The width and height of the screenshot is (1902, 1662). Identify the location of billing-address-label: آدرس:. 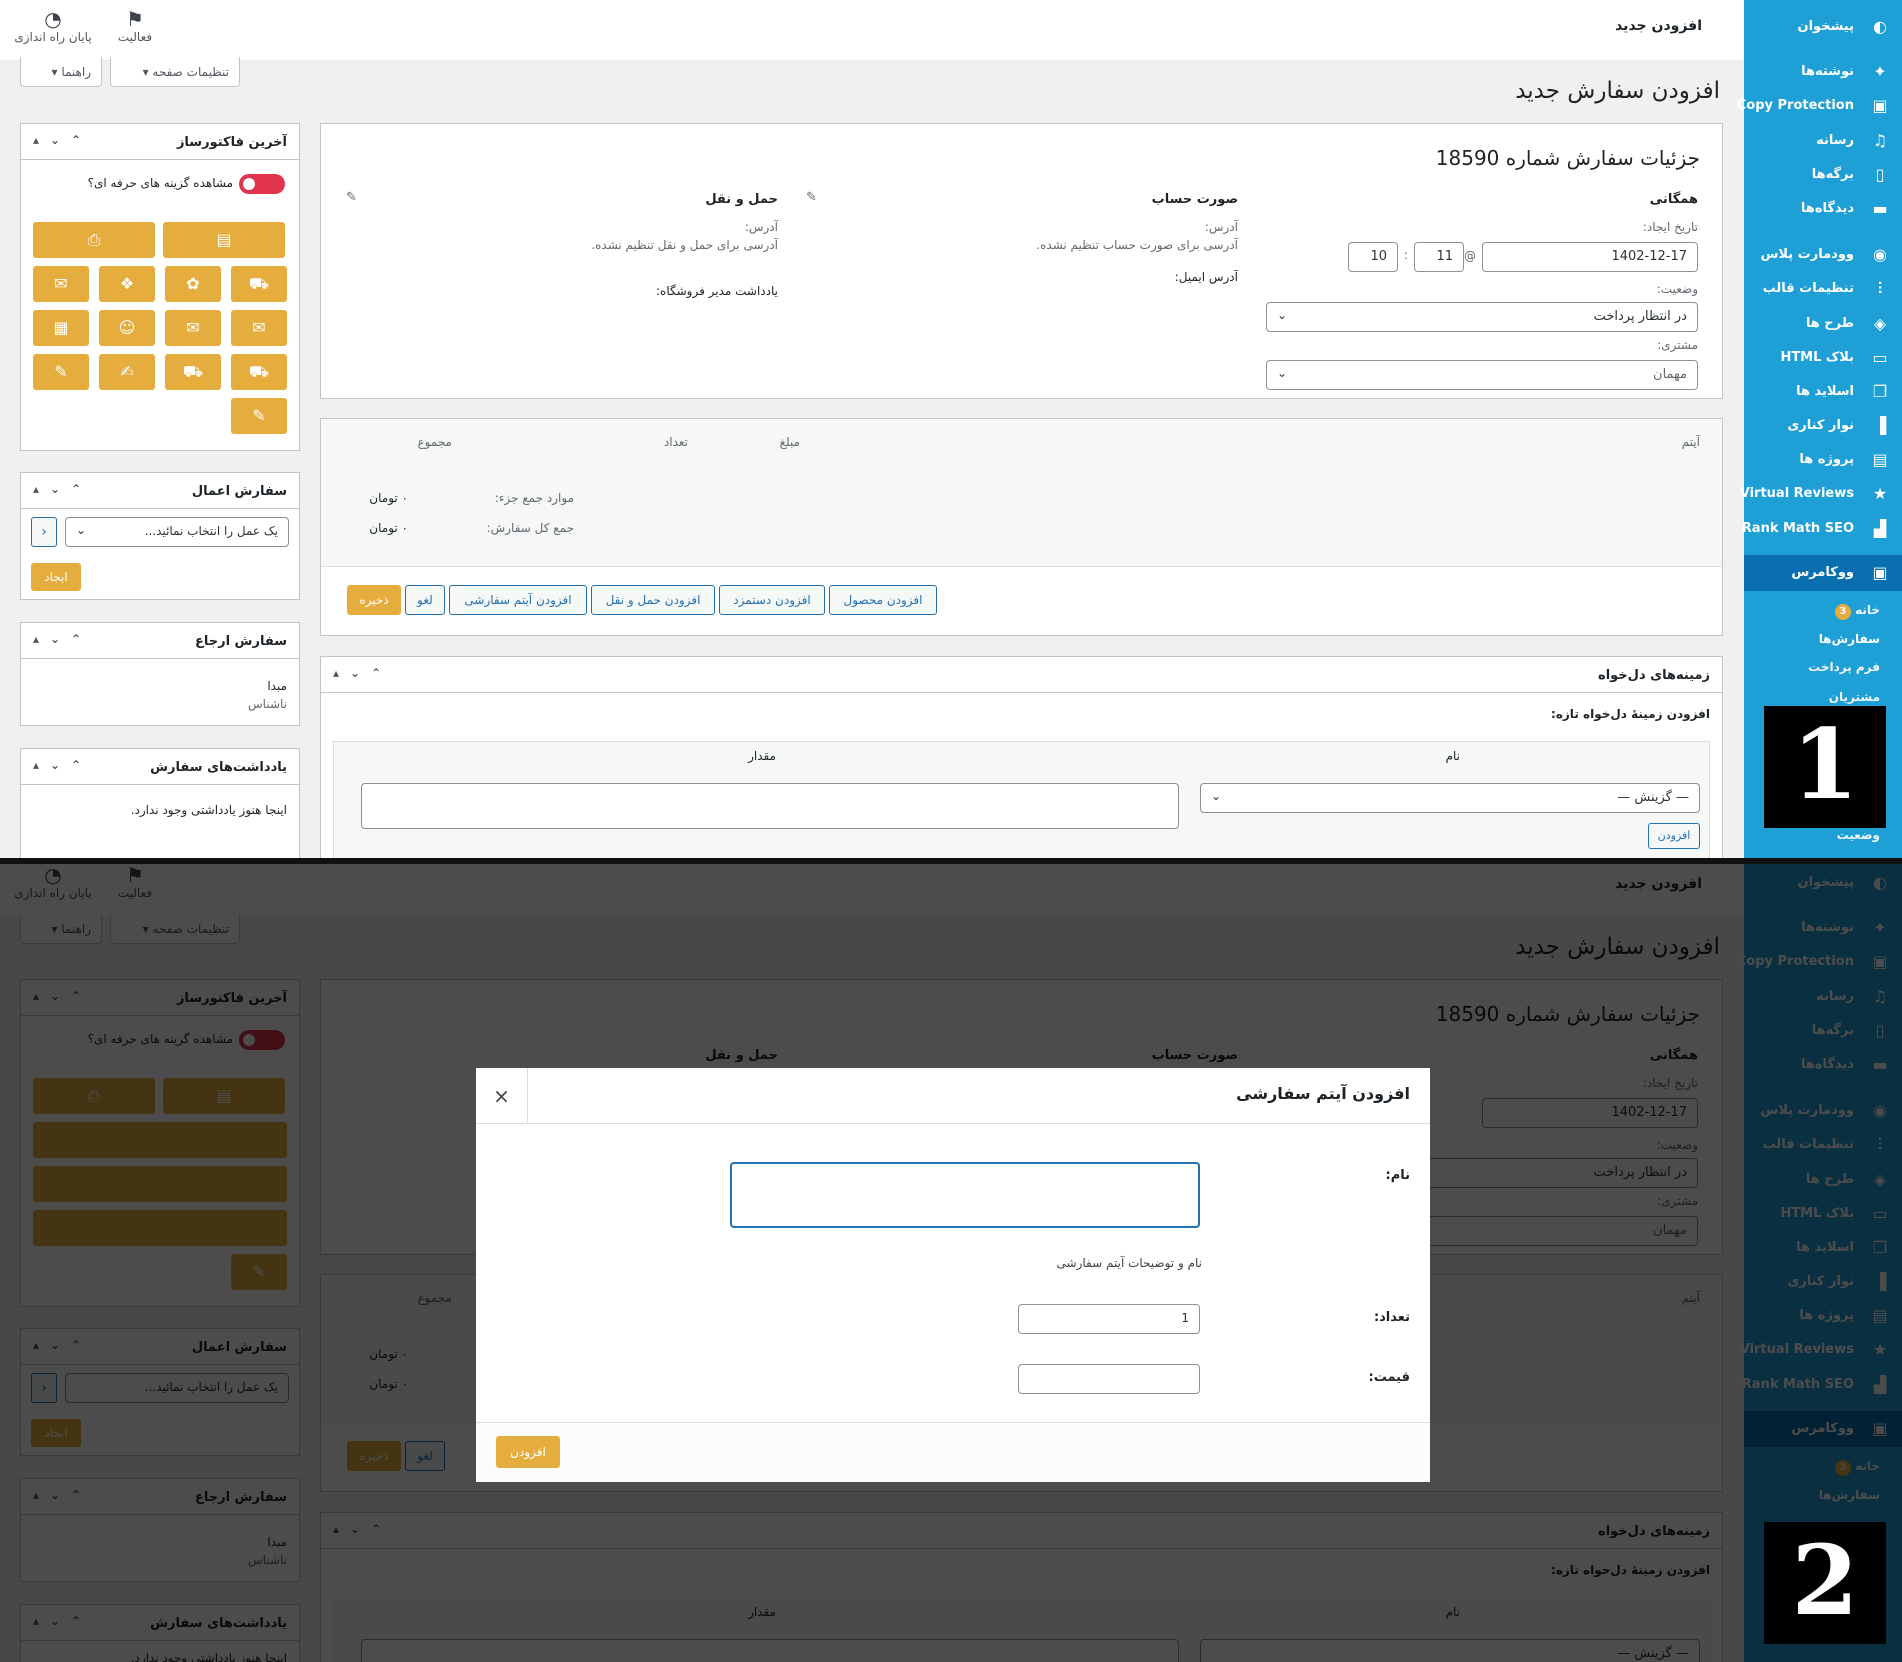
(1221, 227).